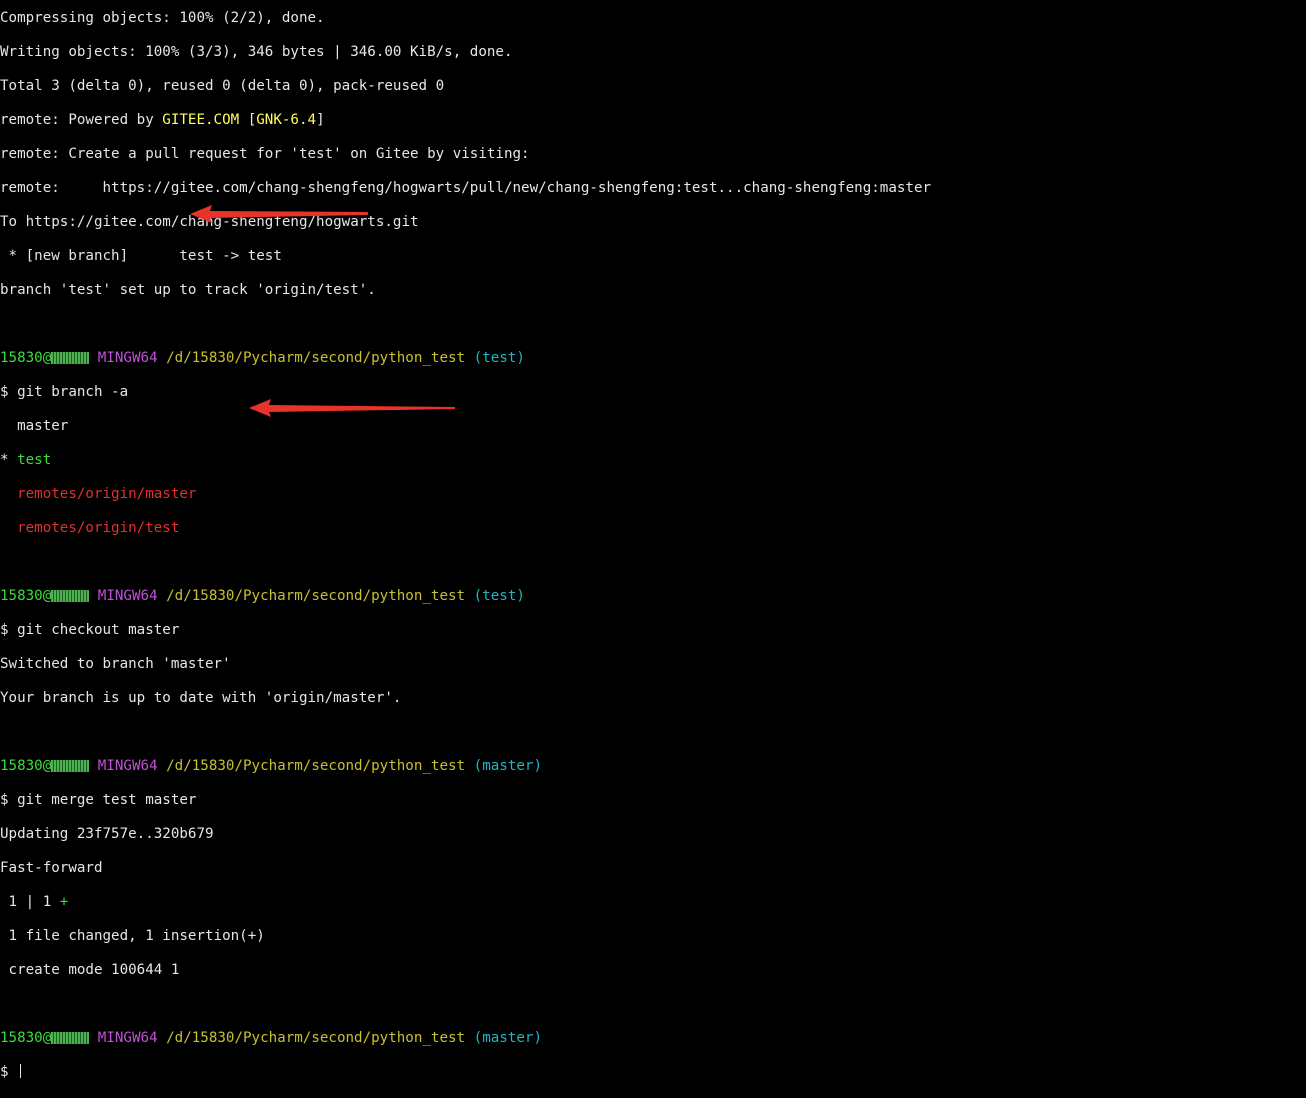 Image resolution: width=1306 pixels, height=1098 pixels. I want to click on branch-master: master, so click(34, 426).